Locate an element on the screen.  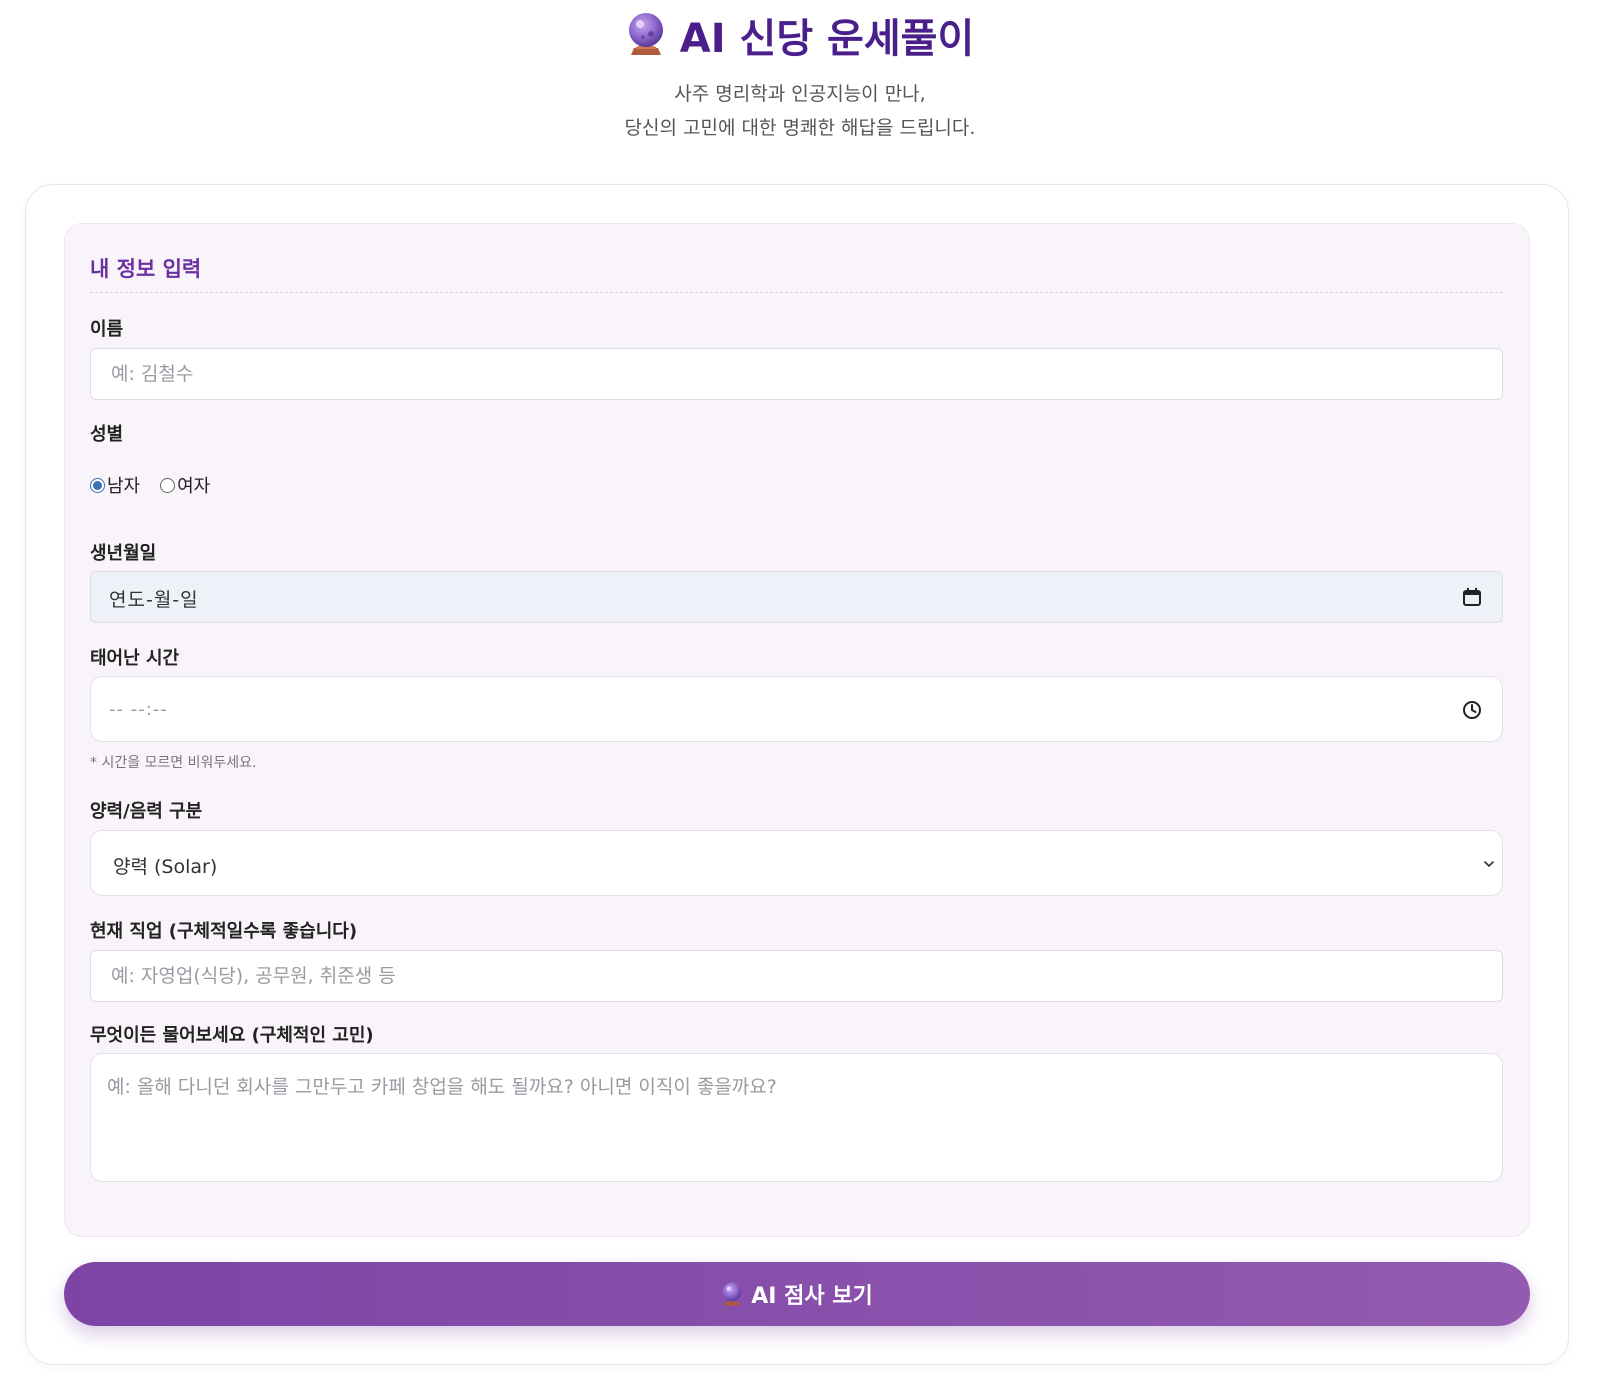
chevron-down-icon is located at coordinates (1489, 864).